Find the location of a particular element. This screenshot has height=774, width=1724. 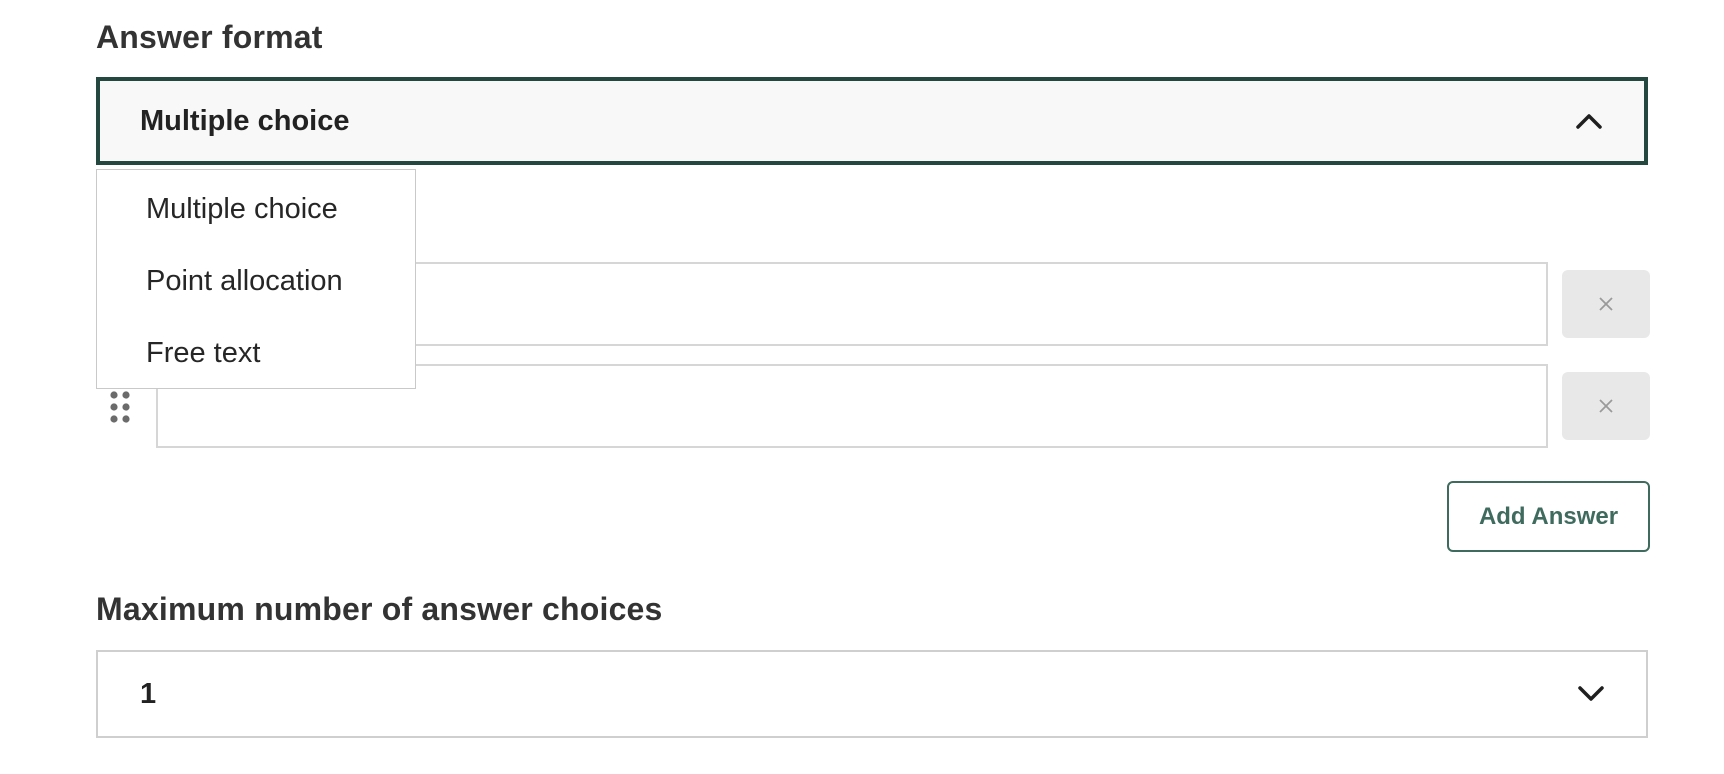

answer-format-label: Answer format is located at coordinates (209, 37).